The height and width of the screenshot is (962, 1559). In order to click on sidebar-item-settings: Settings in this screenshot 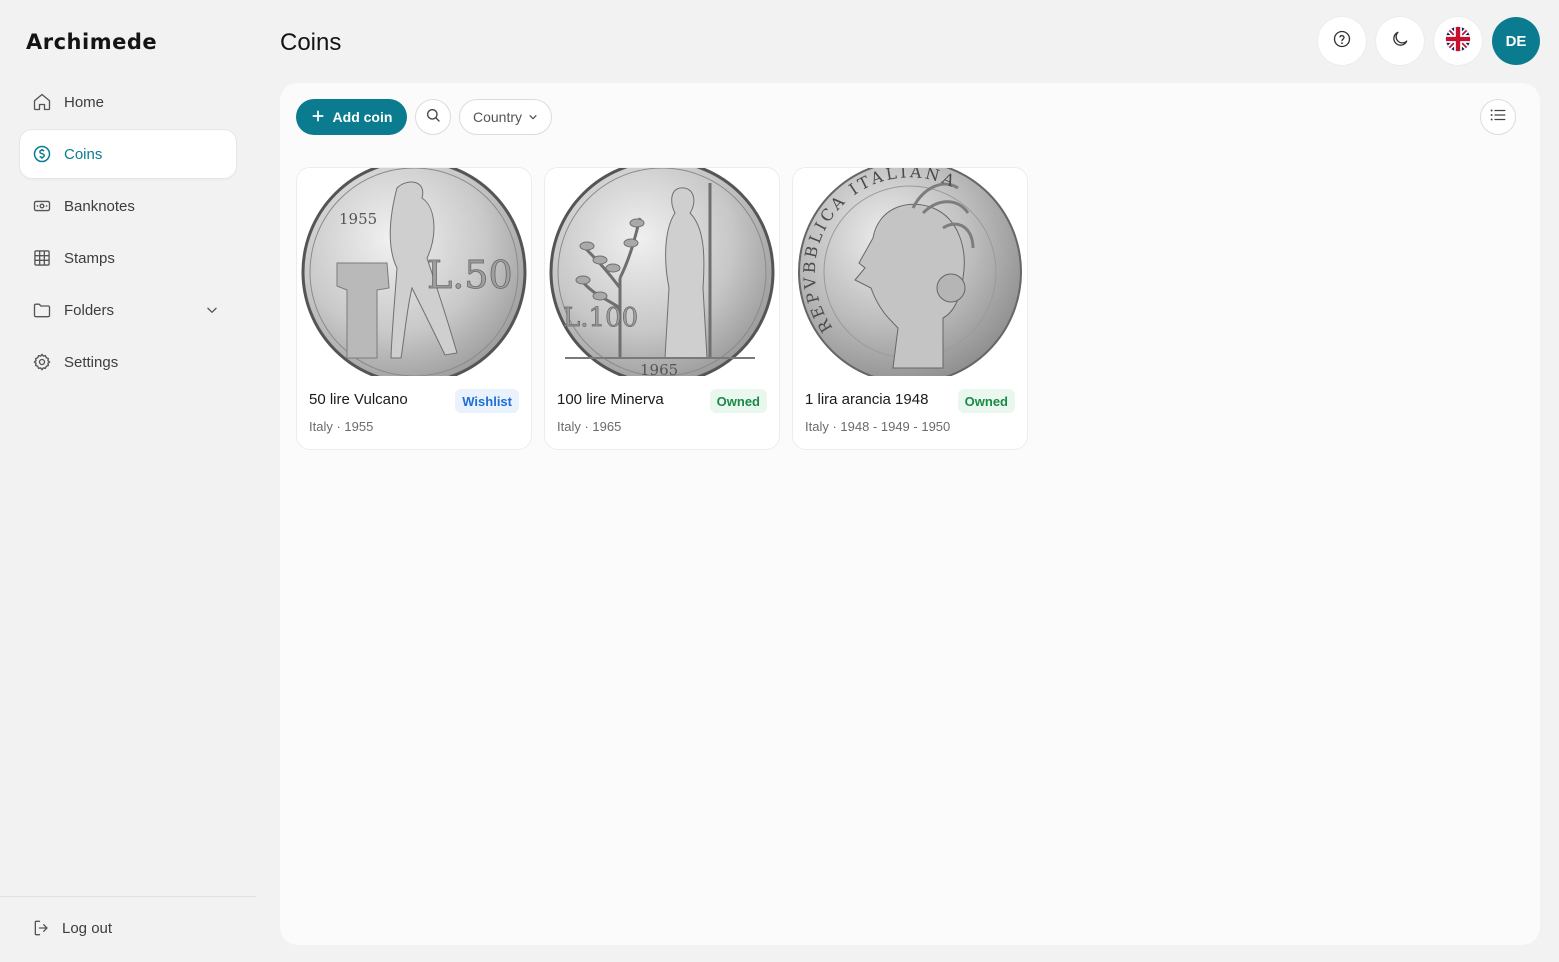, I will do `click(128, 362)`.